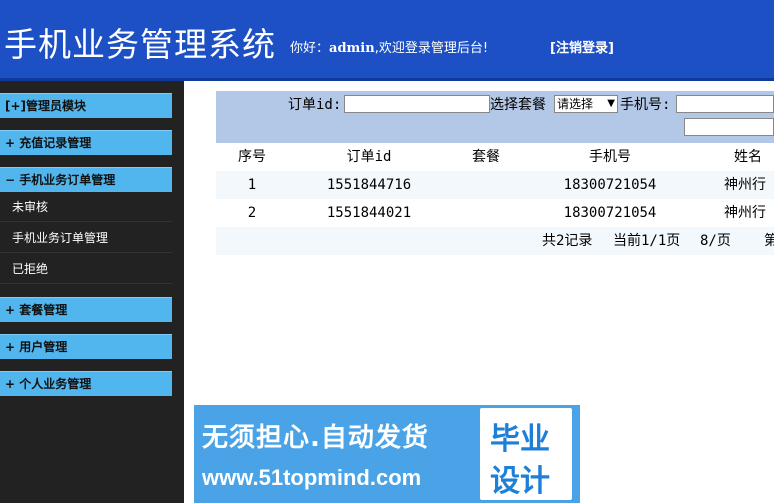  Describe the element at coordinates (417, 104) in the screenshot. I see `order-id-input` at that location.